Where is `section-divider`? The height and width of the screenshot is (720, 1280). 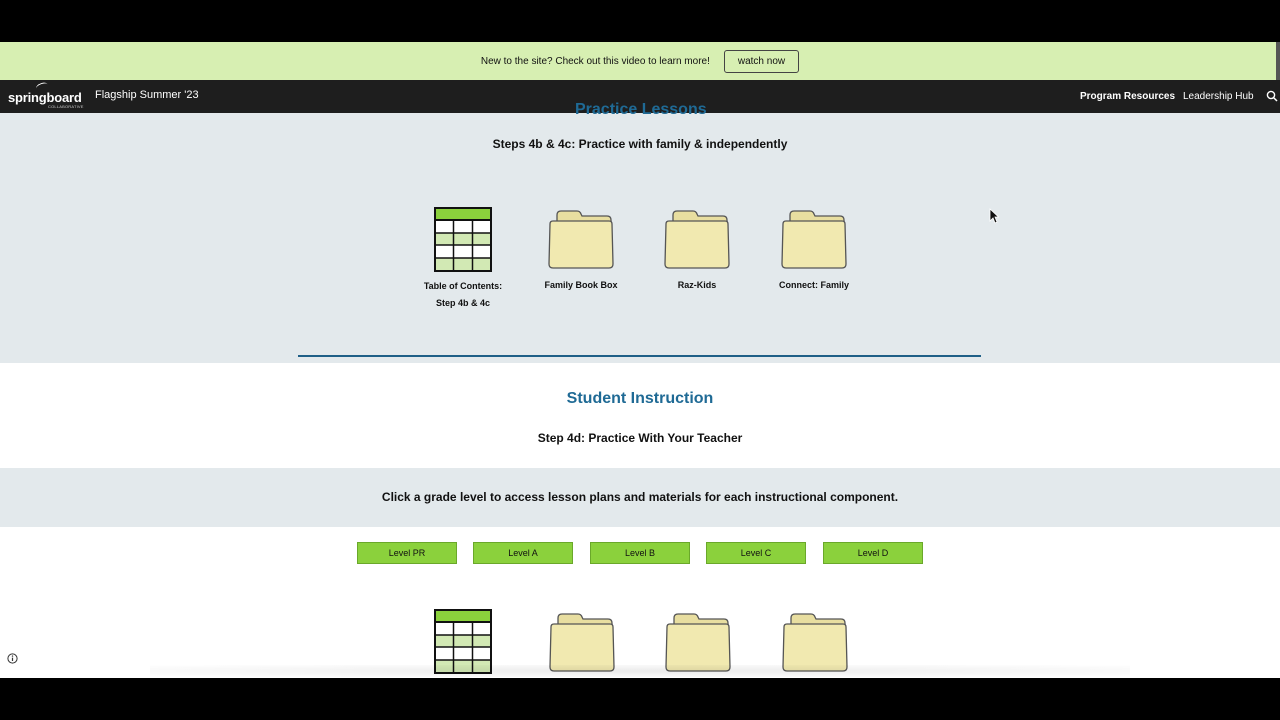 section-divider is located at coordinates (639, 356).